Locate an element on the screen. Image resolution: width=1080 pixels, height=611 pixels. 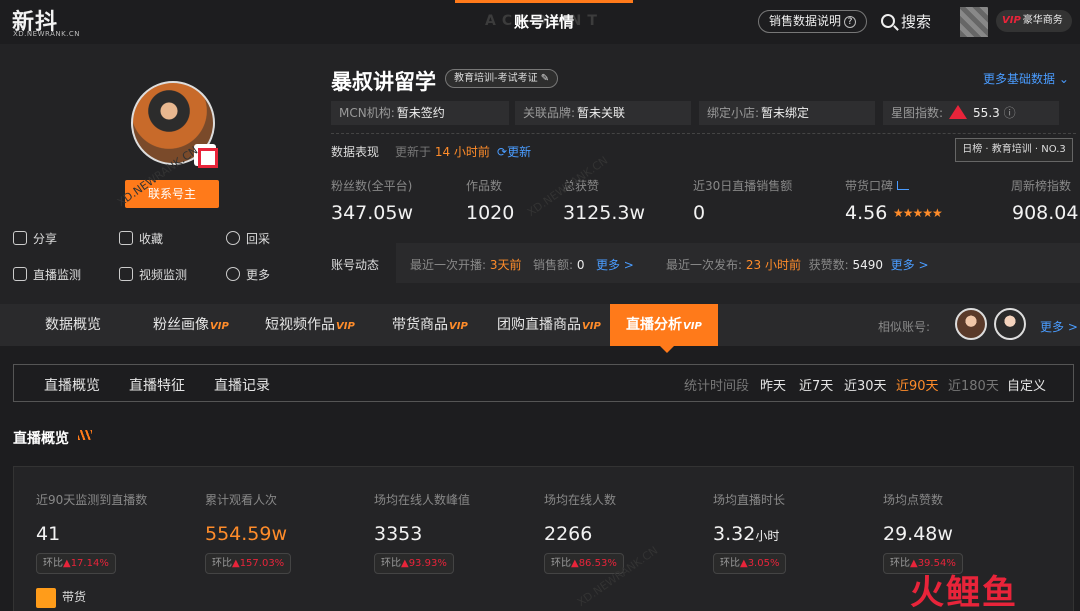
tab-label: 带货商品 is located at coordinates (420, 325).